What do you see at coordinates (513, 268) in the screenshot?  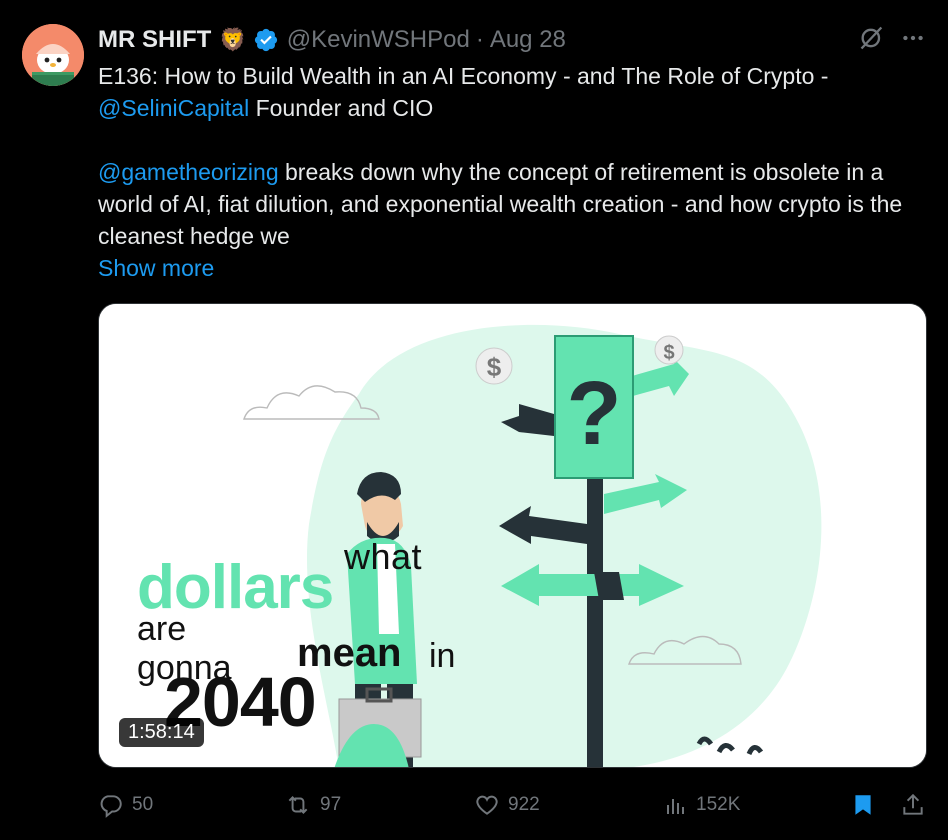 I see `show-more-link: Show more` at bounding box center [513, 268].